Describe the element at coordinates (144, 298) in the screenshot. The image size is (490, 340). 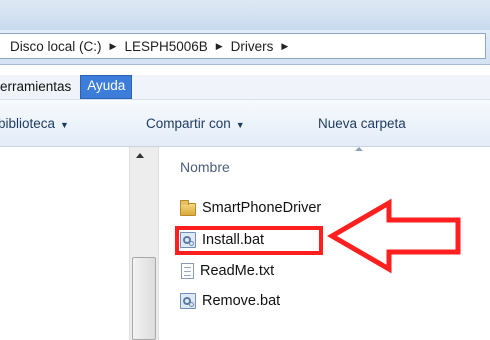
I see `scrollbar-thumb` at that location.